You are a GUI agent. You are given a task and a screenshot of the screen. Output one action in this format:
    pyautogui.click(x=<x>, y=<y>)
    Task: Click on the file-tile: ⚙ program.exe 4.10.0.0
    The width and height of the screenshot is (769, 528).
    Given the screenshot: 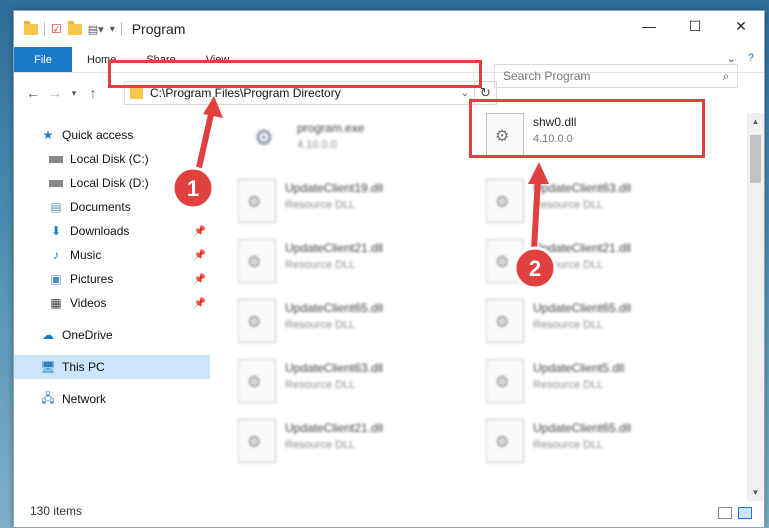 What is the action you would take?
    pyautogui.click(x=365, y=147)
    